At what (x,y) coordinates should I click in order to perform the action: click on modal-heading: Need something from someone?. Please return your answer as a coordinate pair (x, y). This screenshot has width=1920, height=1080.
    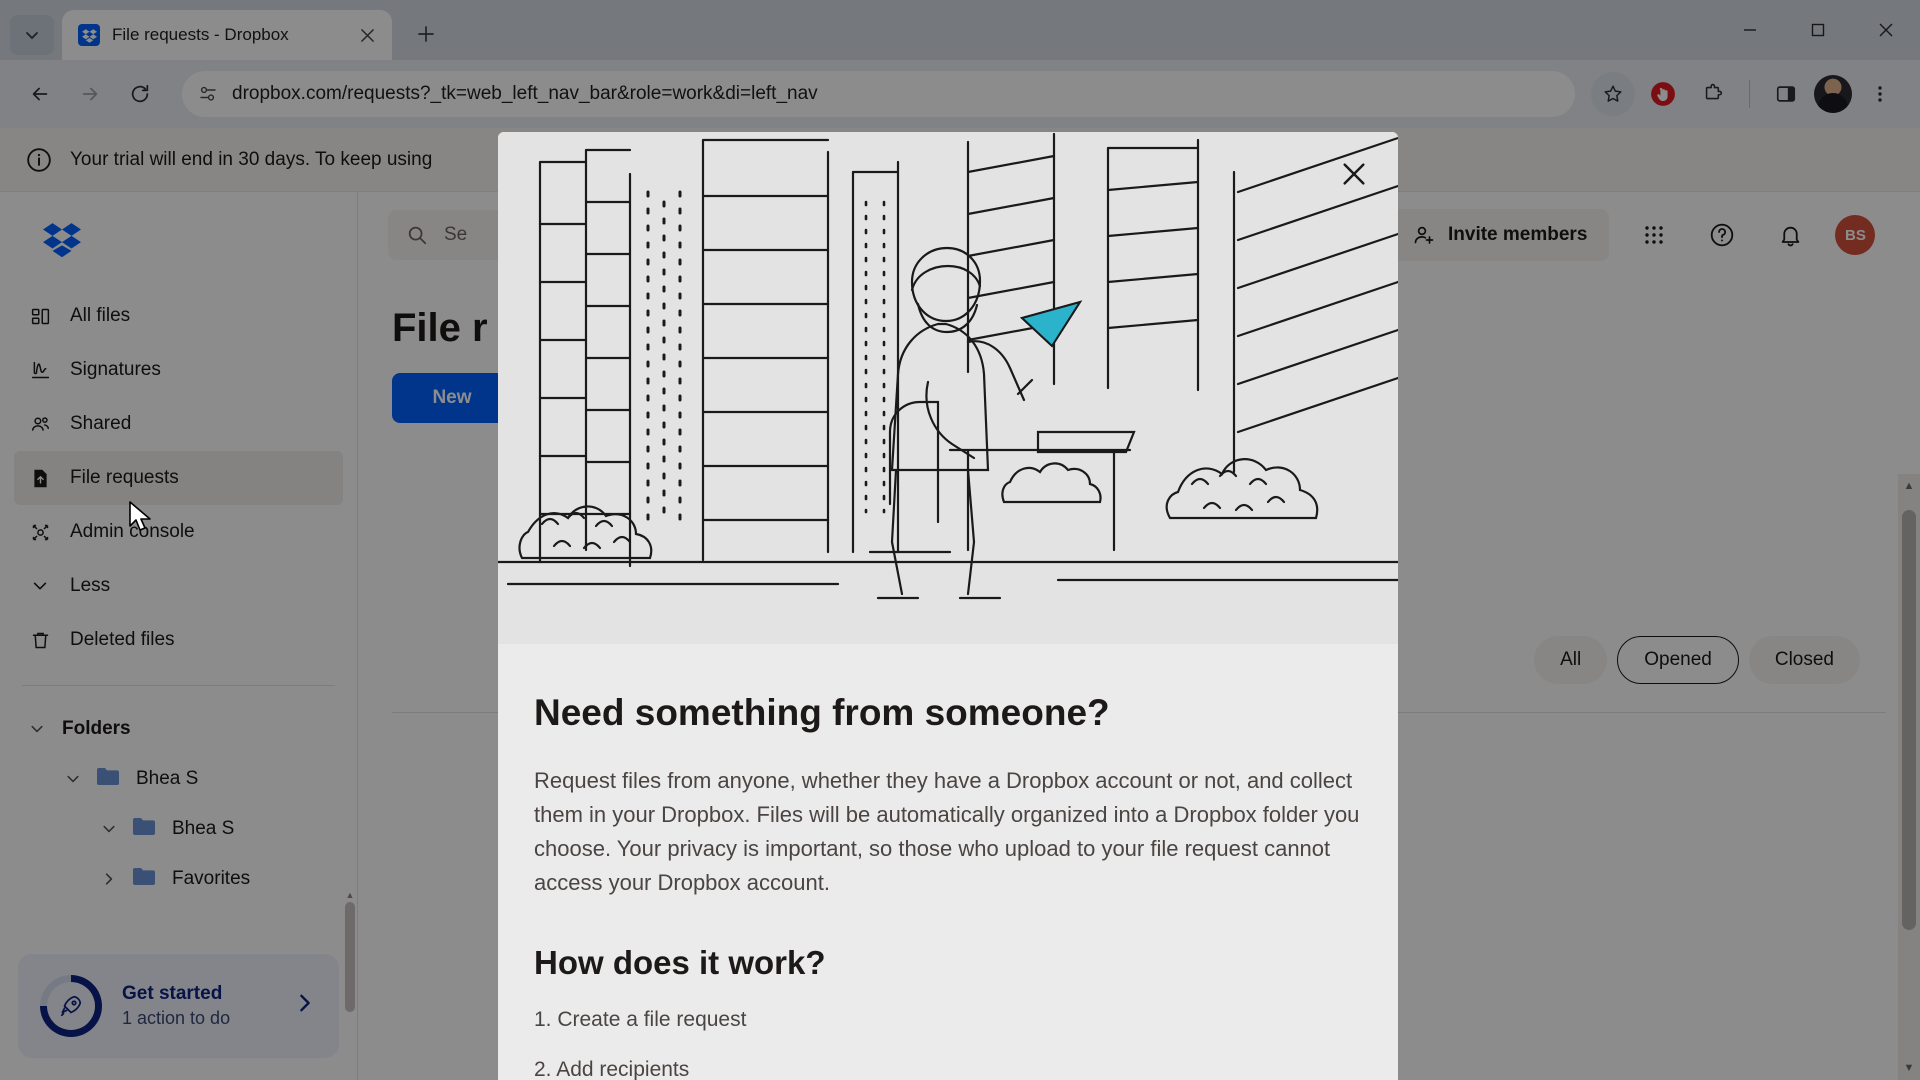
    Looking at the image, I should click on (822, 712).